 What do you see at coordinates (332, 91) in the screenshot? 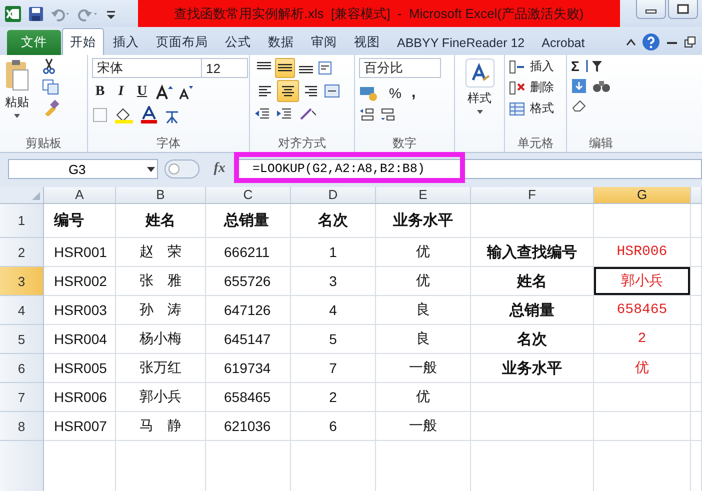
I see `merge-icon` at bounding box center [332, 91].